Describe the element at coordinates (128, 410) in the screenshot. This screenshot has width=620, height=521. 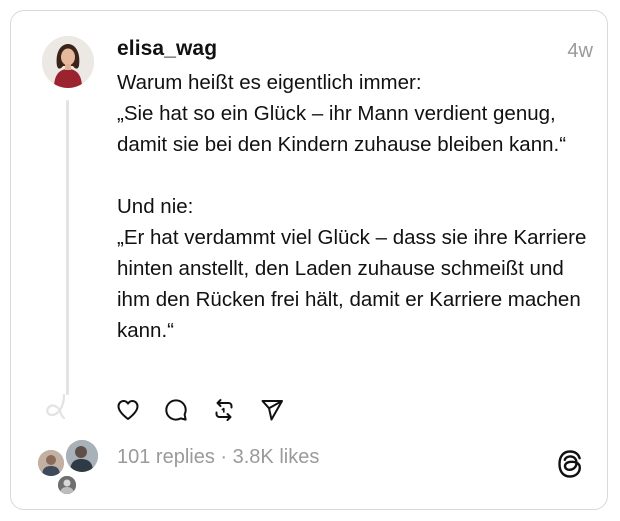
I see `heart-icon` at that location.